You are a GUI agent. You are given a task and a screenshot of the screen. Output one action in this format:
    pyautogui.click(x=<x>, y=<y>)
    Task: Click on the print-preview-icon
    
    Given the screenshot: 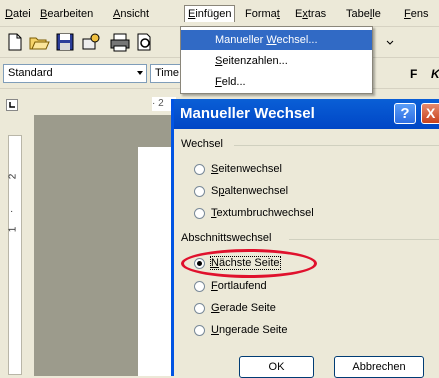 What is the action you would take?
    pyautogui.click(x=145, y=42)
    